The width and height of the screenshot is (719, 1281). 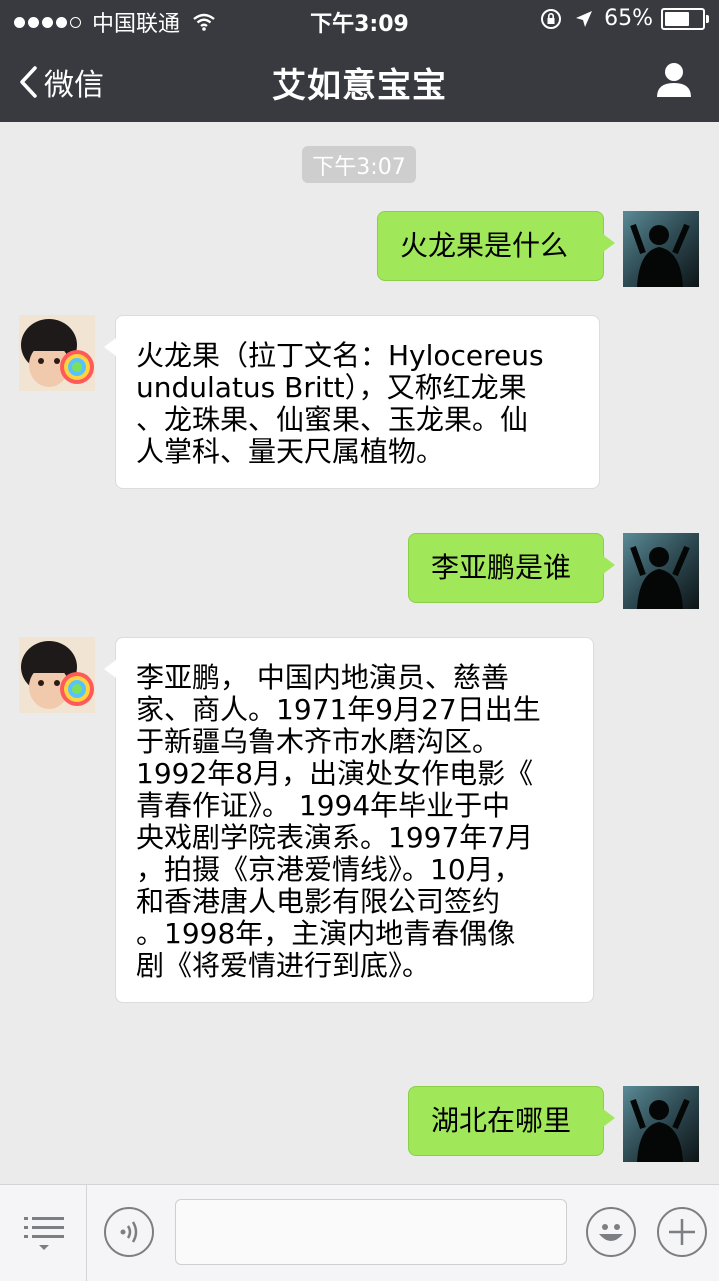 What do you see at coordinates (359, 20) in the screenshot?
I see `status-bar: 中国联通 下午3:09 65%` at bounding box center [359, 20].